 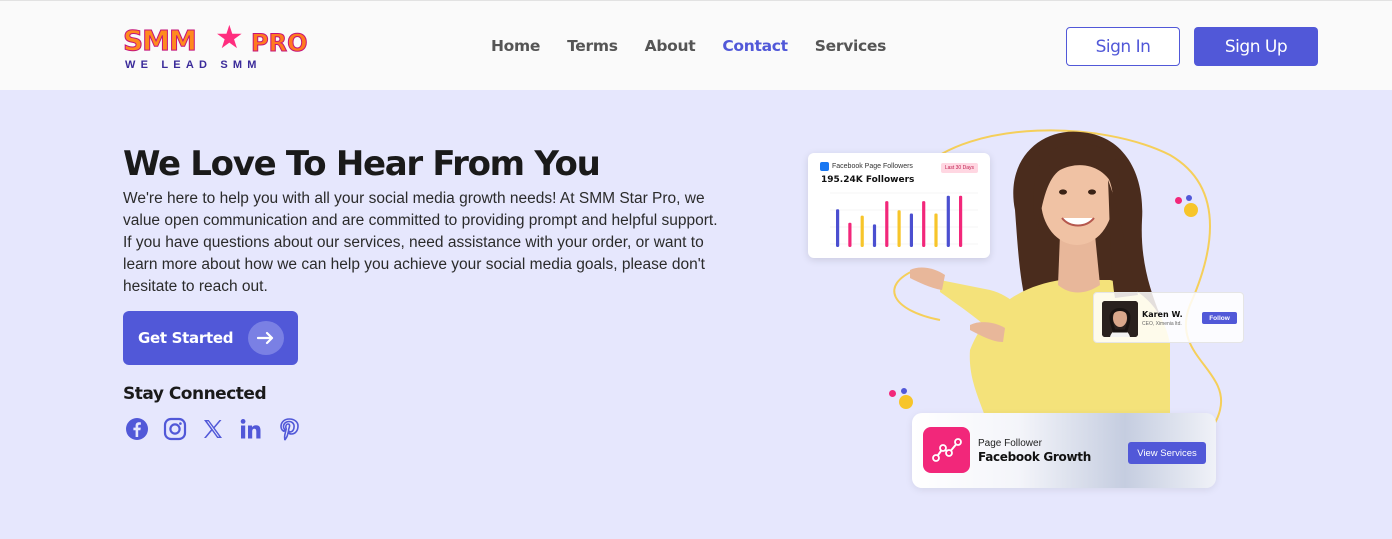 What do you see at coordinates (959, 168) in the screenshot?
I see `date-range-badge: Last 30 Days` at bounding box center [959, 168].